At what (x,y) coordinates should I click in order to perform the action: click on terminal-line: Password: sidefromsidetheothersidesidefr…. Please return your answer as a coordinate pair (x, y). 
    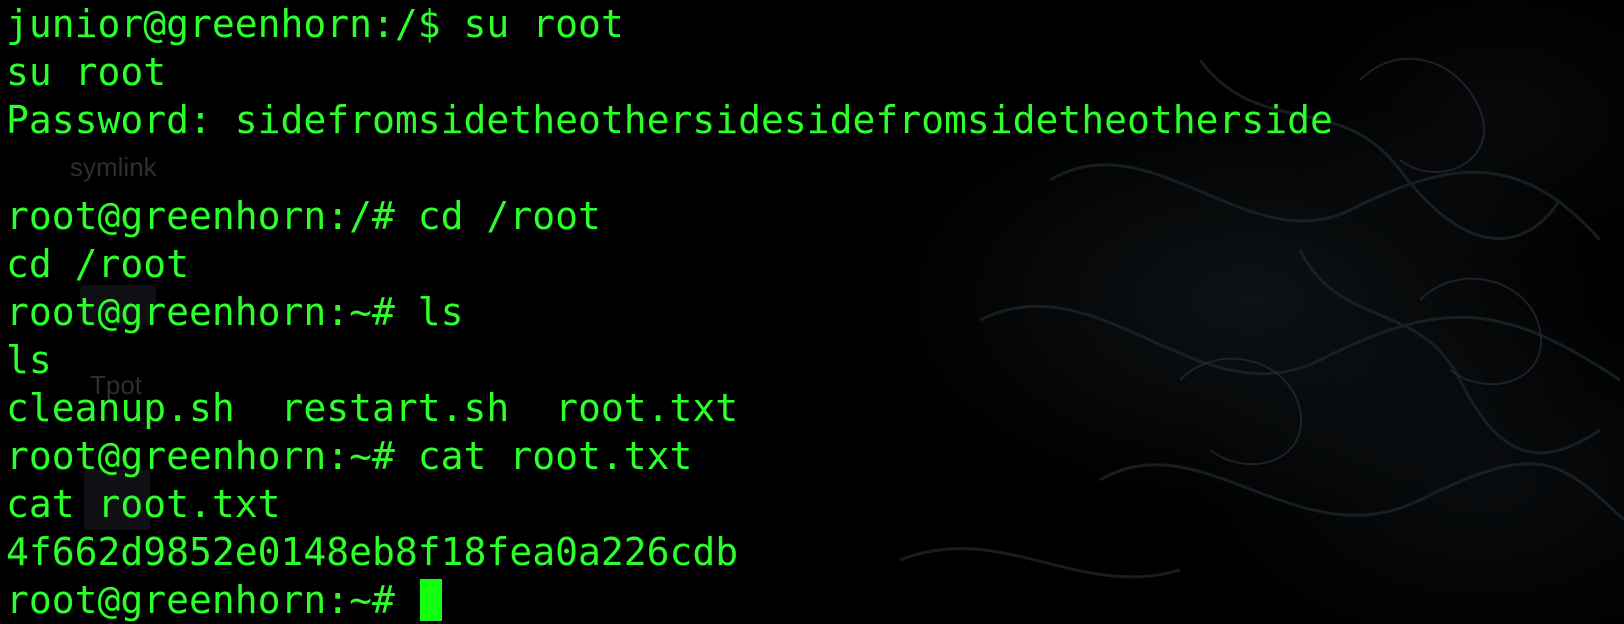
    Looking at the image, I should click on (669, 120).